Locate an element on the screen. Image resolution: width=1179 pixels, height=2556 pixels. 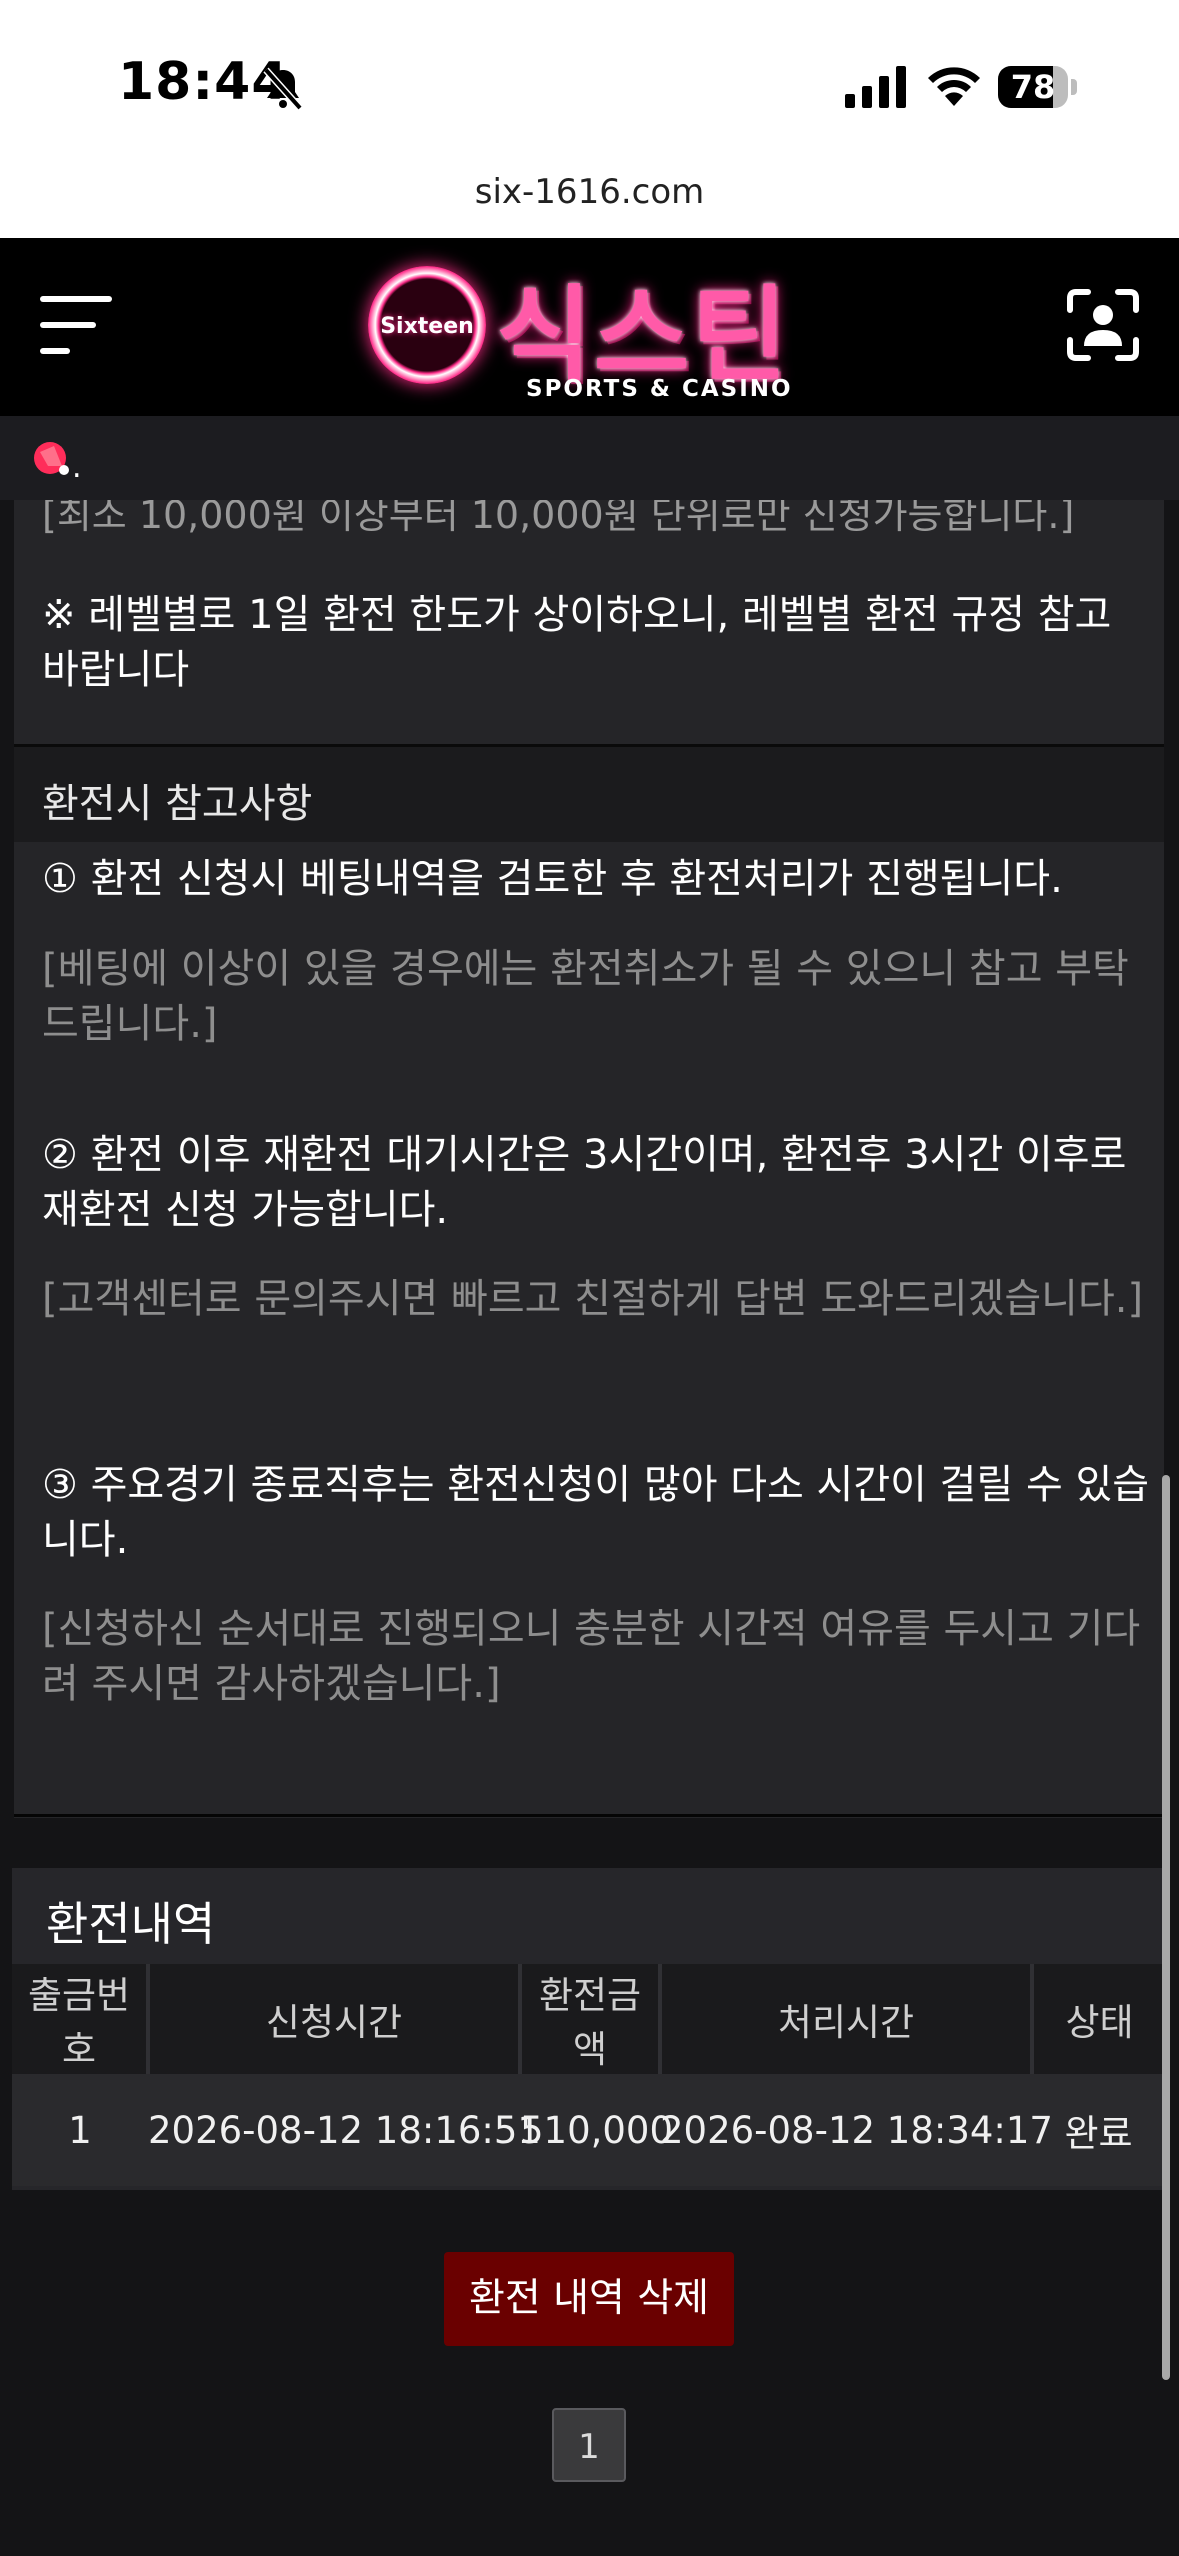
cut-off-note: [최소 10,000원 이상부터 10,000원 단위로만 신청가능합니다.] is located at coordinates (558, 518).